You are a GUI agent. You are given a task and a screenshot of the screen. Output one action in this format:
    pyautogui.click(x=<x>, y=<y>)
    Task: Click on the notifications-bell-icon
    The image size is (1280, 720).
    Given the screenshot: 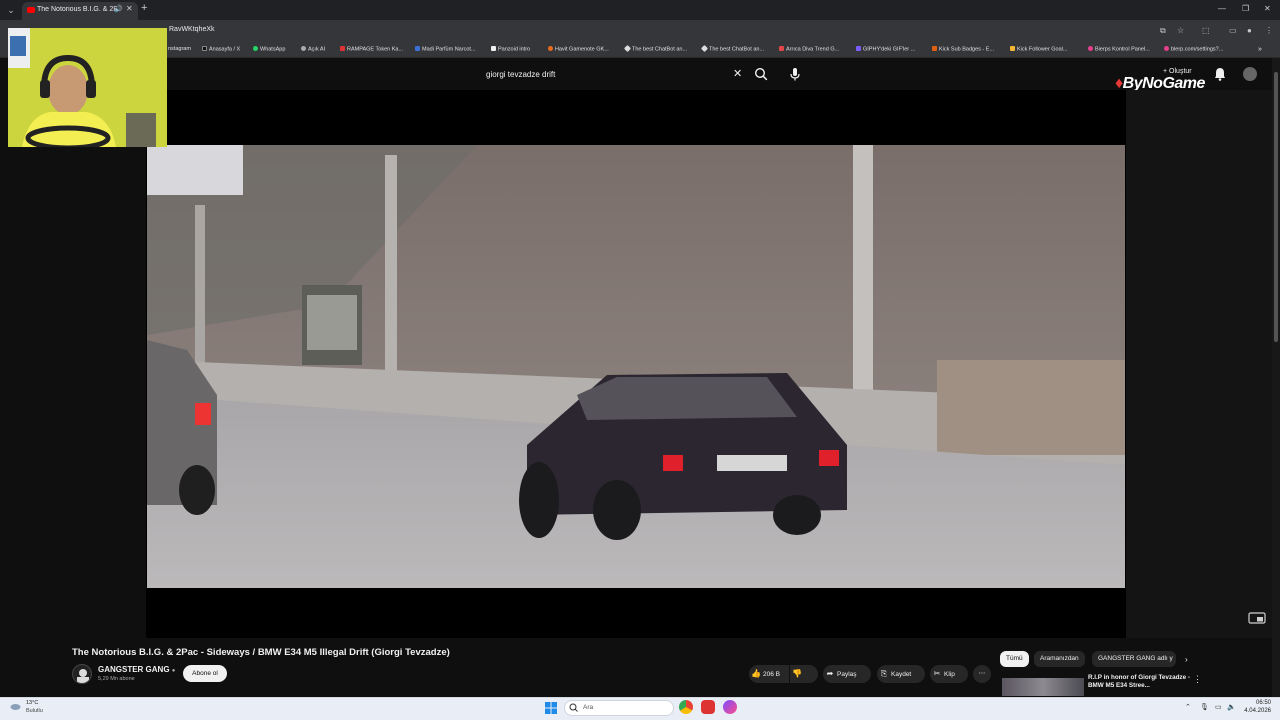 What is the action you would take?
    pyautogui.click(x=1220, y=74)
    